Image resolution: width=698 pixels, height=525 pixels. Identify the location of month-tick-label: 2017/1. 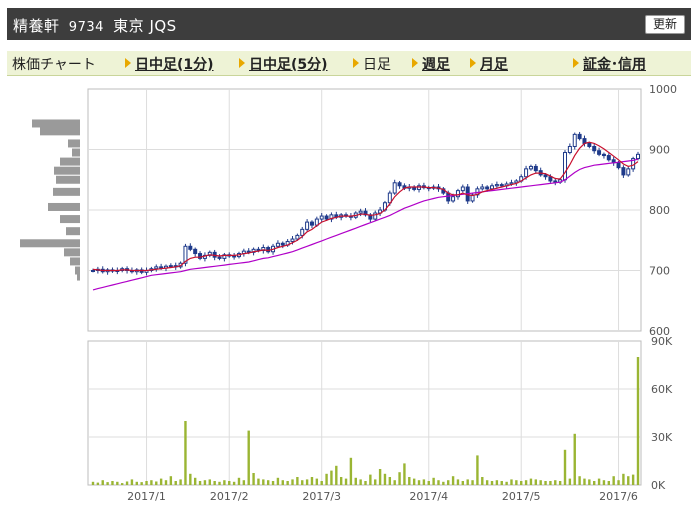
(146, 496).